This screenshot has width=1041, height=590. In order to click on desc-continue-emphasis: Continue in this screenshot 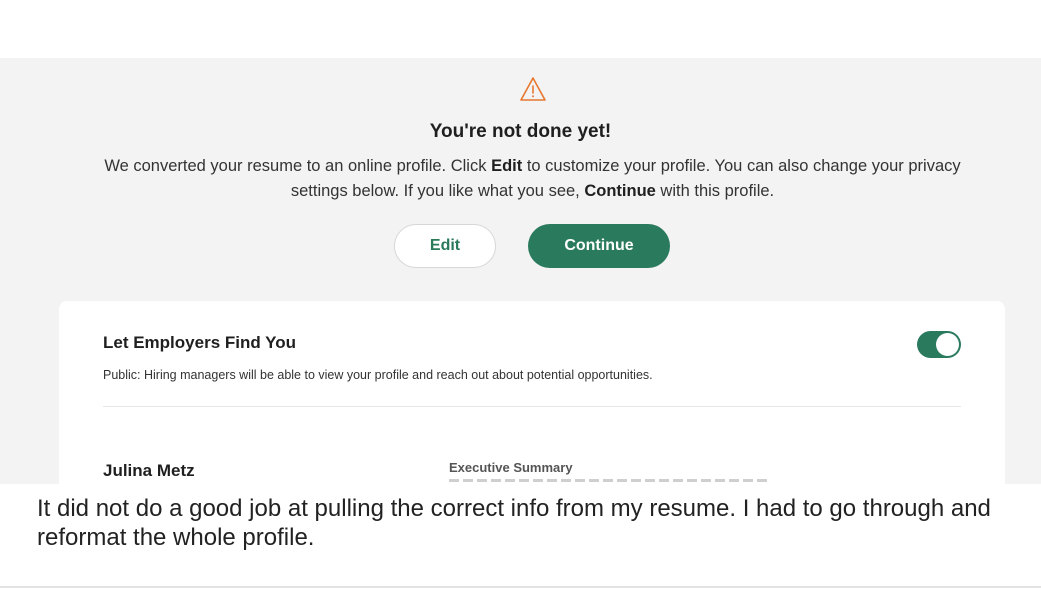, I will do `click(620, 191)`.